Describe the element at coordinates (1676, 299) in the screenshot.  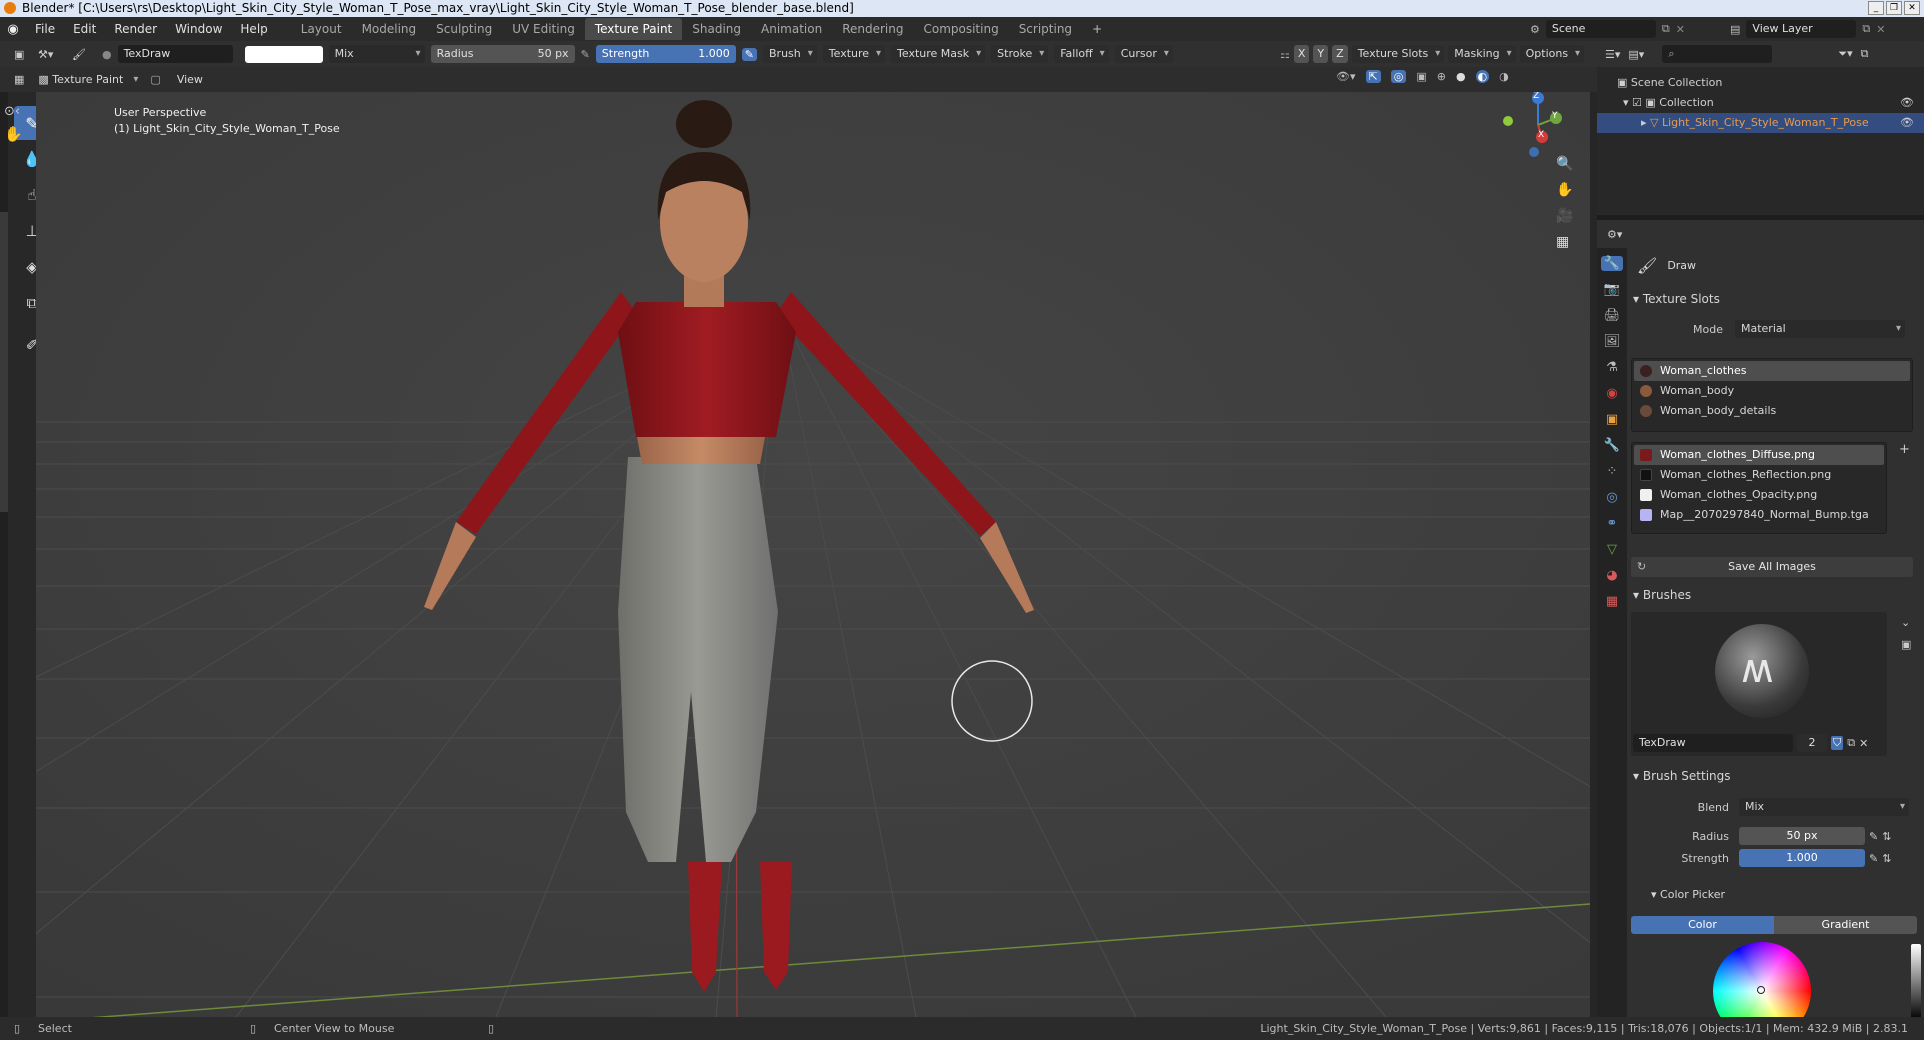
I see `texture-slots-section-header: ▾ Texture Slots` at that location.